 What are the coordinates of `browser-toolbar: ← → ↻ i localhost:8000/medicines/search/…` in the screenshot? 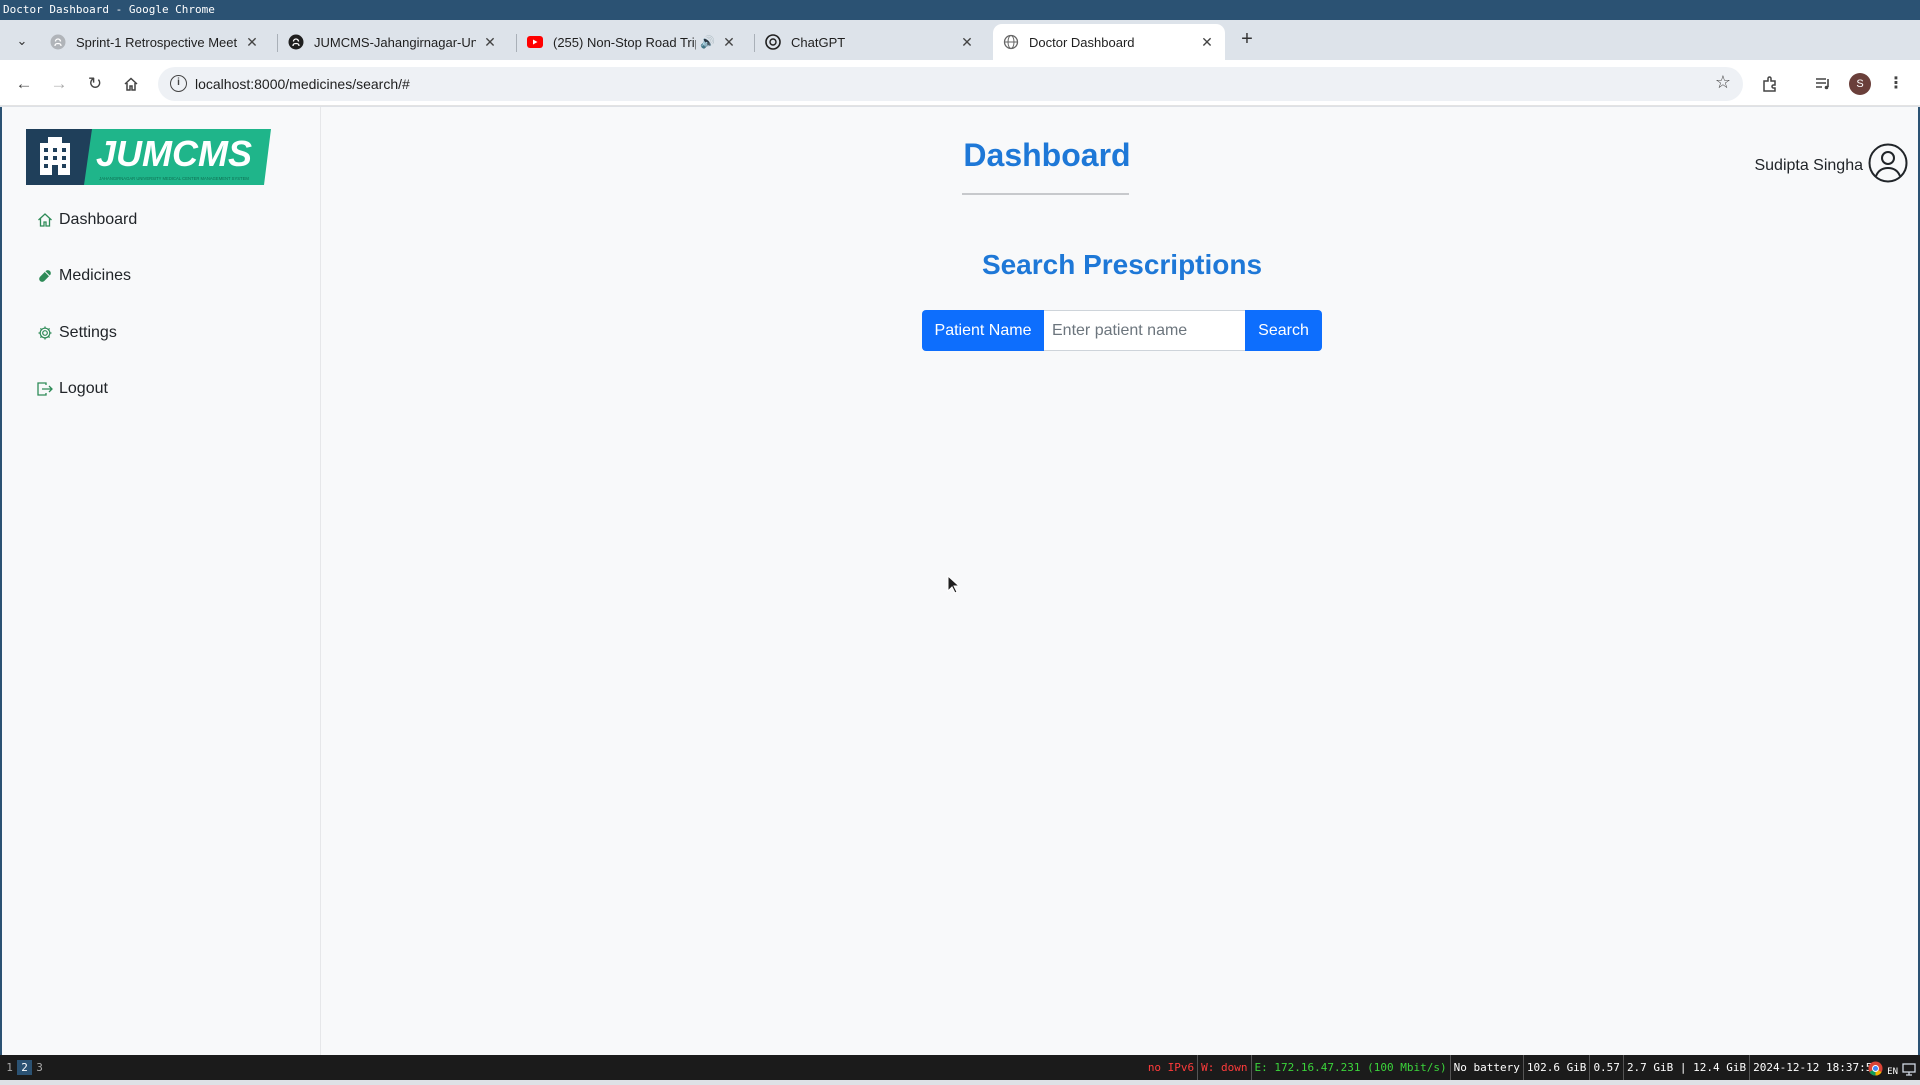 It's located at (960, 83).